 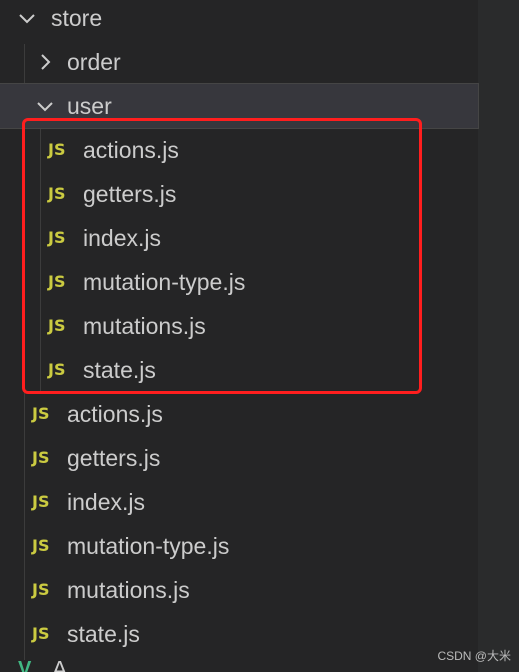 I want to click on chevron-right-icon, so click(x=45, y=62).